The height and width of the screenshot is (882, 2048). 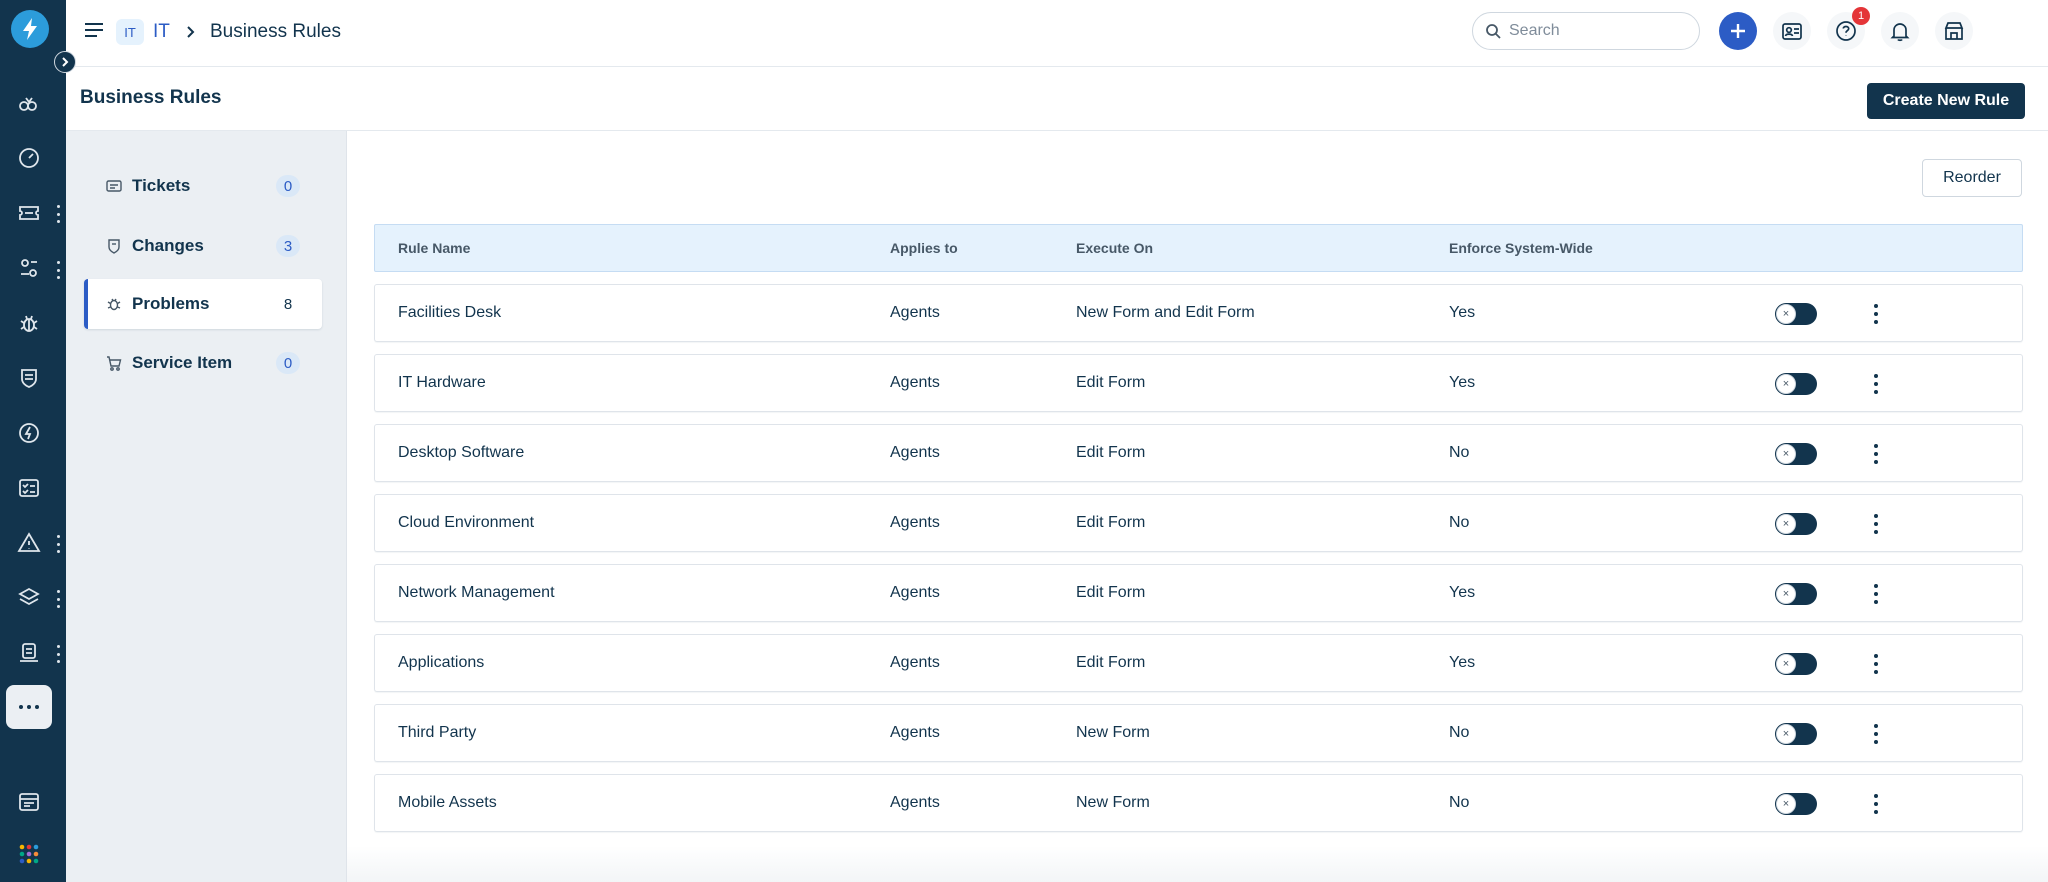 I want to click on chevron-right-icon, so click(x=191, y=32).